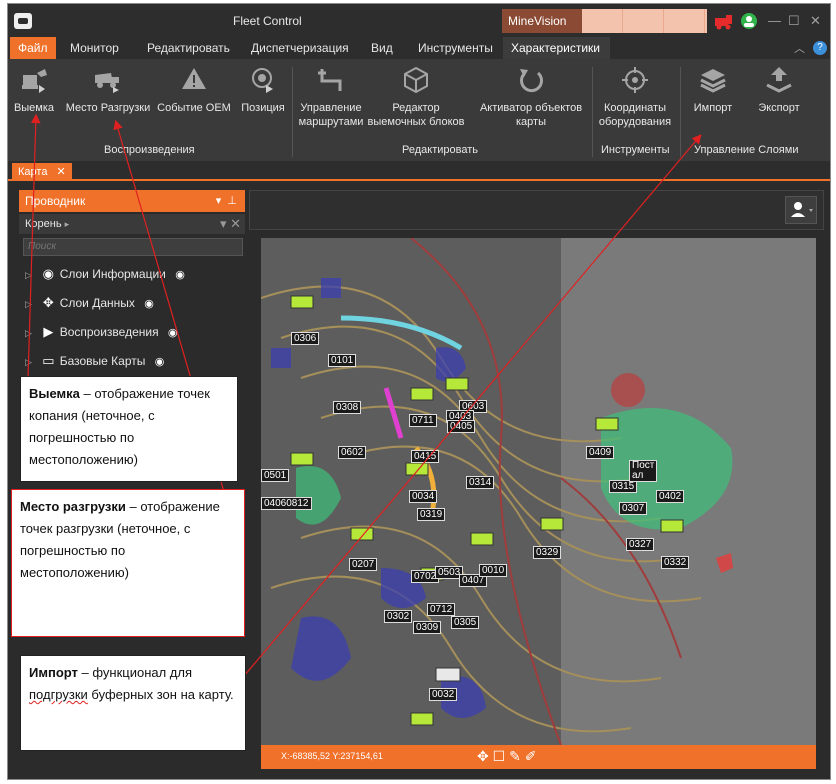 The image size is (836, 784). Describe the element at coordinates (160, 694) in the screenshot. I see `callout-text: буферных зон на карту.` at that location.